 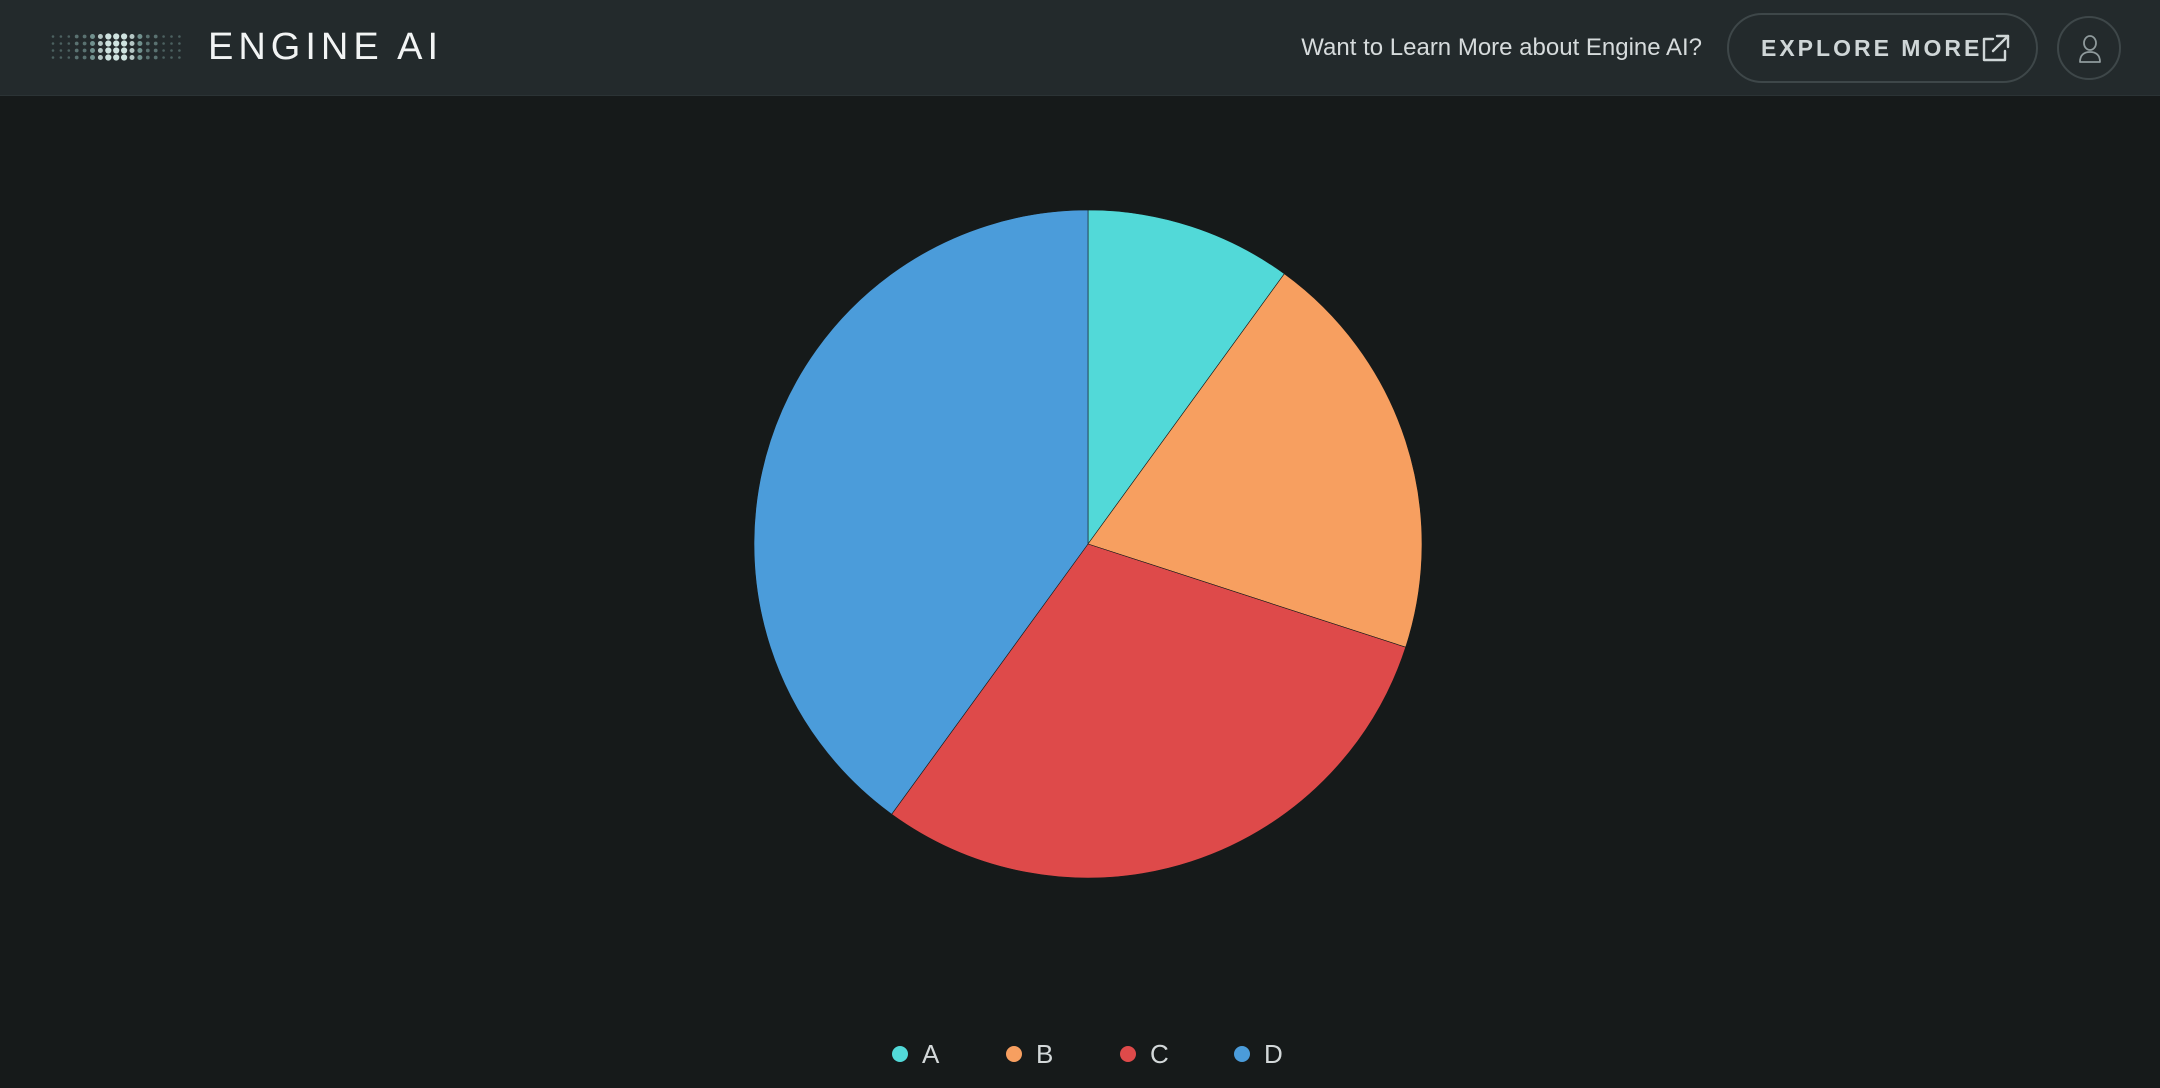 I want to click on dot-matrix-logo-icon, so click(x=116, y=47).